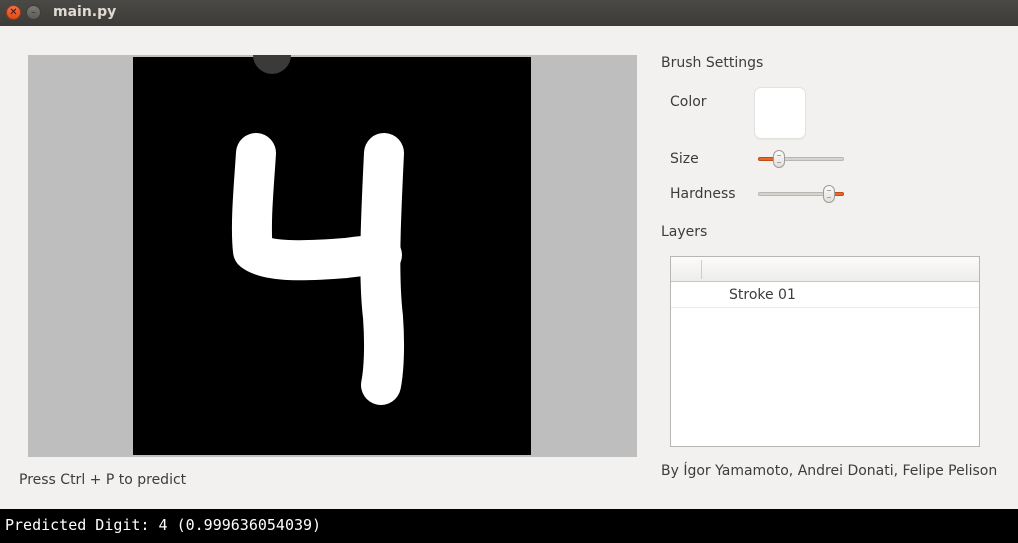 This screenshot has width=1018, height=543. I want to click on predict-hint: Press Ctrl + P to predict, so click(103, 480).